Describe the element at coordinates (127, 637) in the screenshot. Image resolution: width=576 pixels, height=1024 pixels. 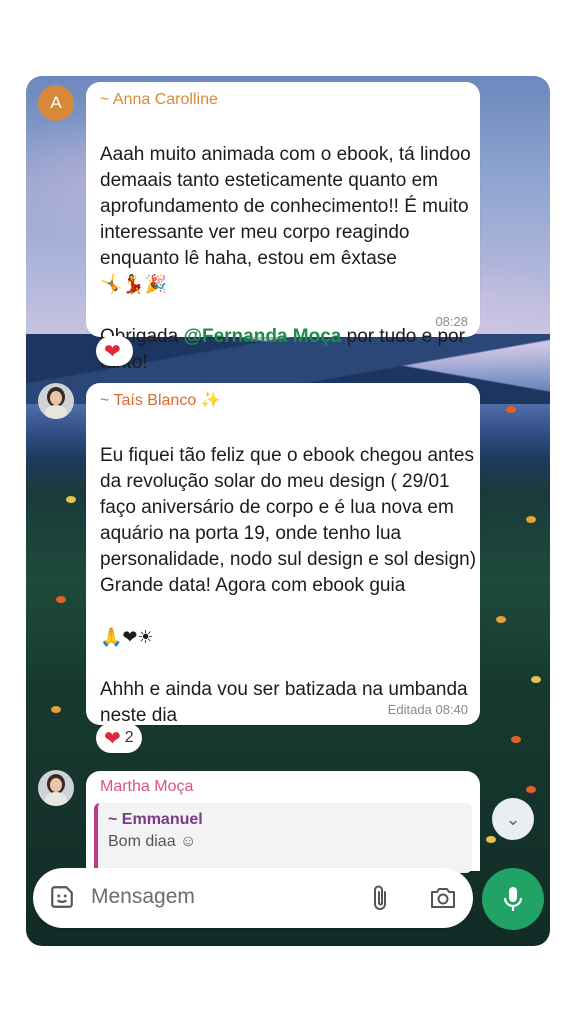
I see `message-emojis: 🙏❤☀` at that location.